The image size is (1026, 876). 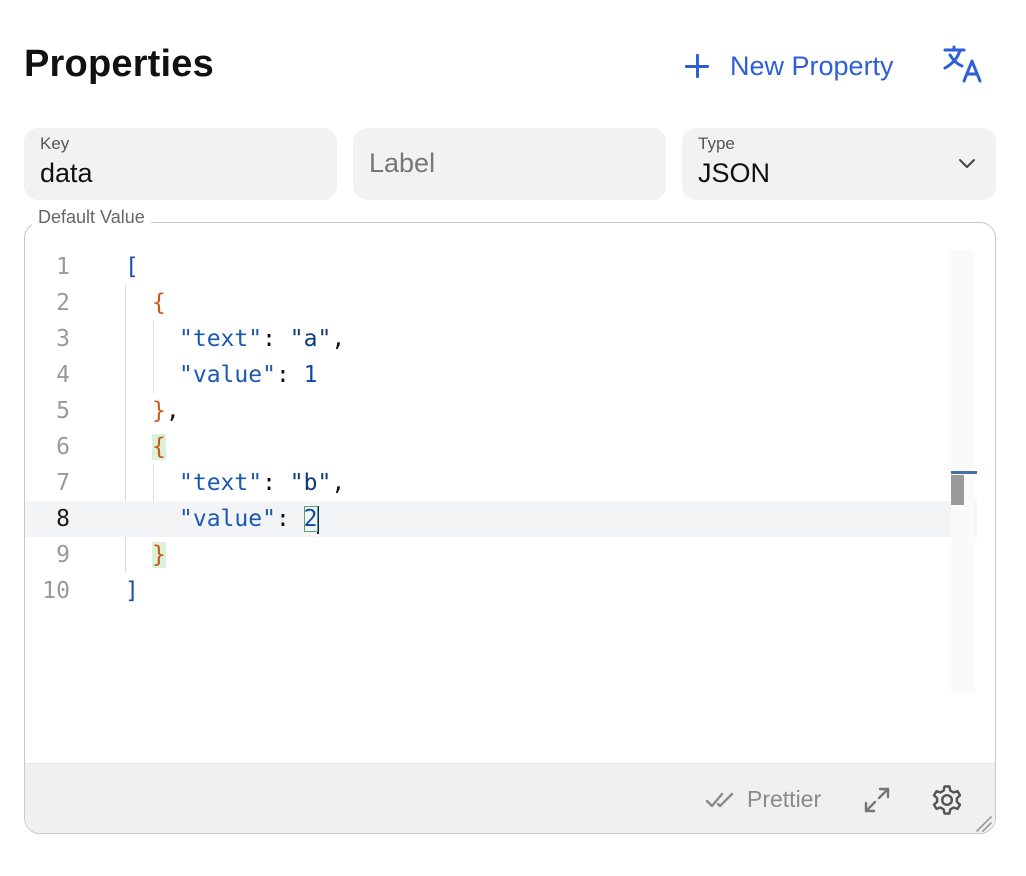 I want to click on new-property-button: New Property, so click(x=789, y=66).